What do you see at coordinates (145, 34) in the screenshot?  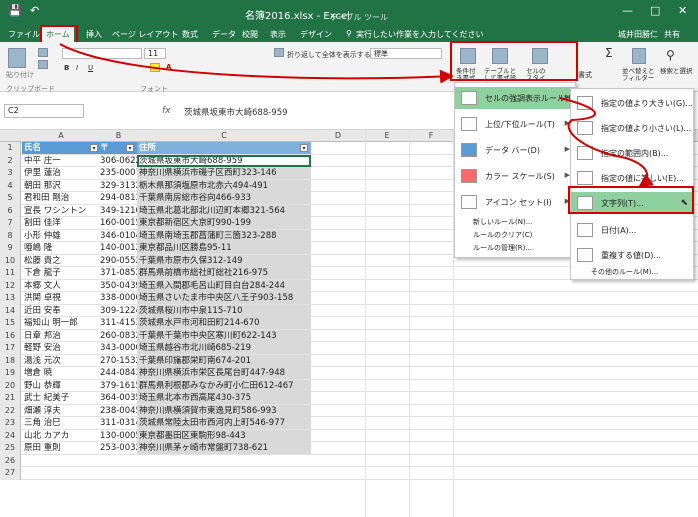 I see `tab-page-layout: ページ レイアウト` at bounding box center [145, 34].